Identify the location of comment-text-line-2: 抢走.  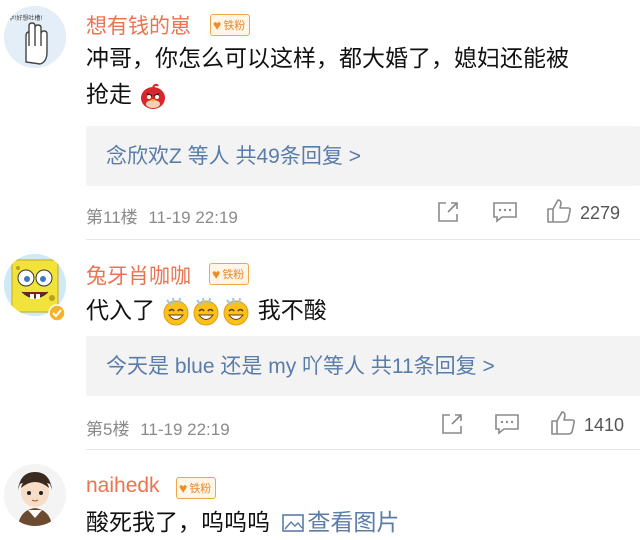
(356, 94).